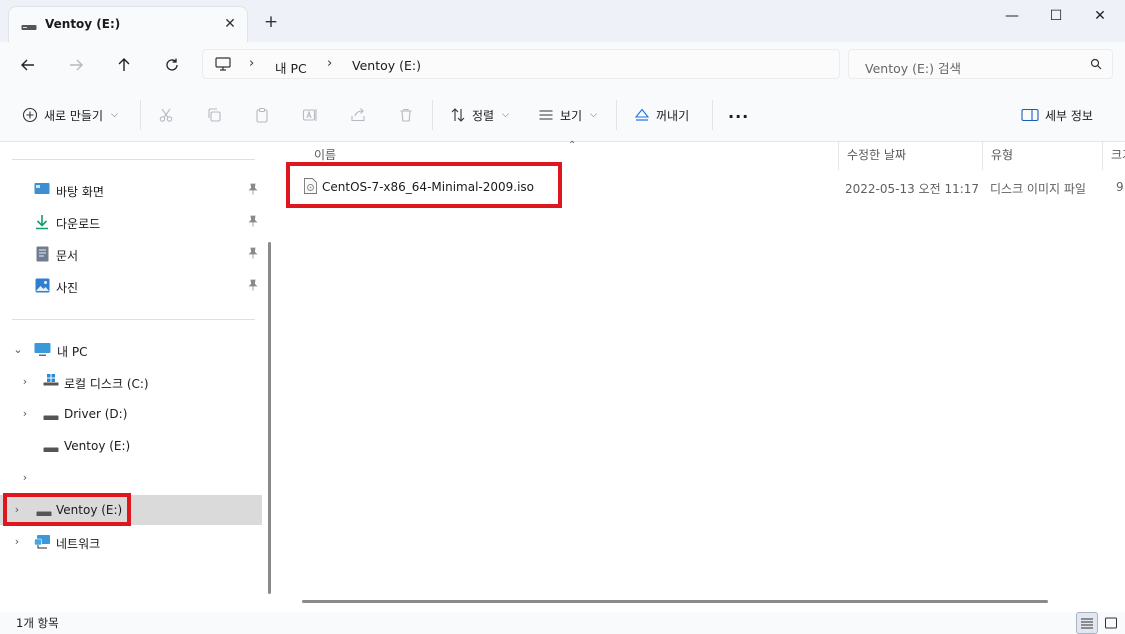 This screenshot has height=634, width=1125. Describe the element at coordinates (230, 24) in the screenshot. I see `tab-close-button: ✕` at that location.